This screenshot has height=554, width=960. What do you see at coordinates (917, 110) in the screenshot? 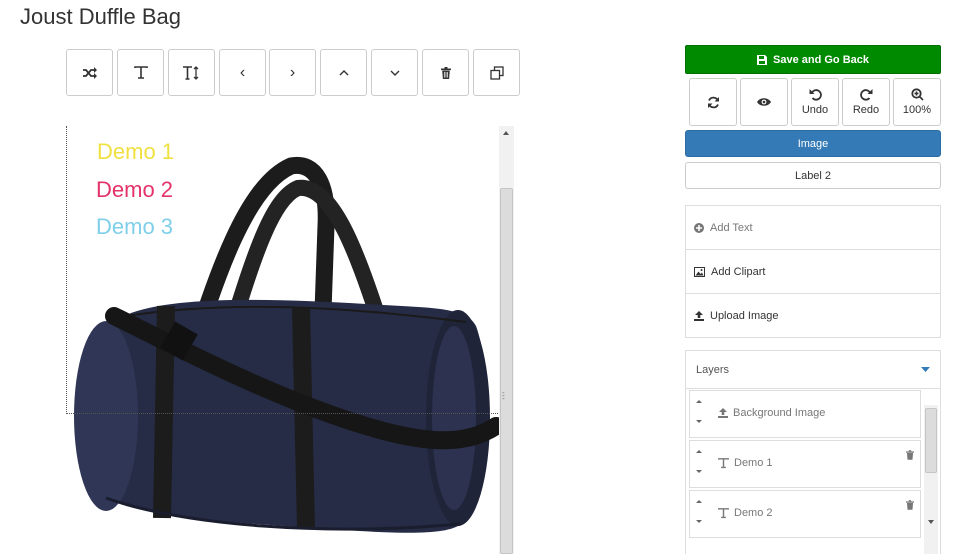
I see `zoom-level: 100%` at bounding box center [917, 110].